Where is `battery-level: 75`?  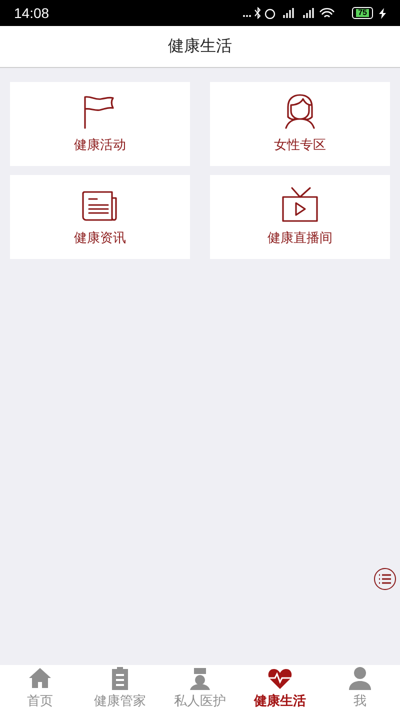
battery-level: 75 is located at coordinates (362, 13).